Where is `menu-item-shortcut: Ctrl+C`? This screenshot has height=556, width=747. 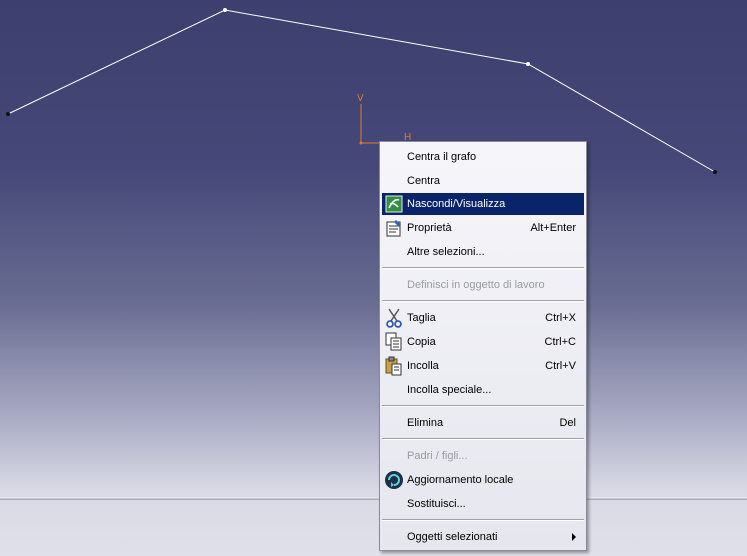
menu-item-shortcut: Ctrl+C is located at coordinates (560, 342).